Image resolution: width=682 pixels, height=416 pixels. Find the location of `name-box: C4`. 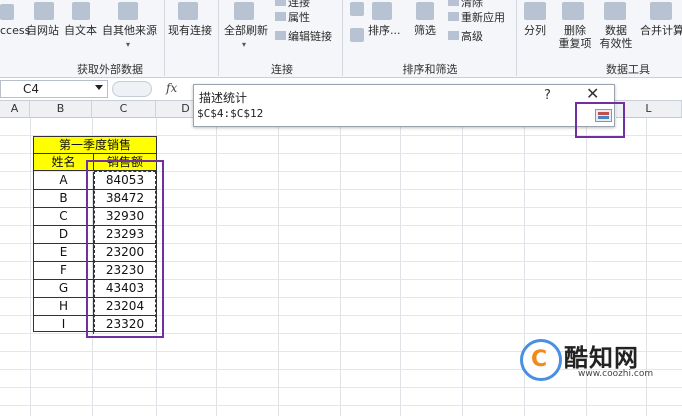

name-box: C4 is located at coordinates (54, 89).